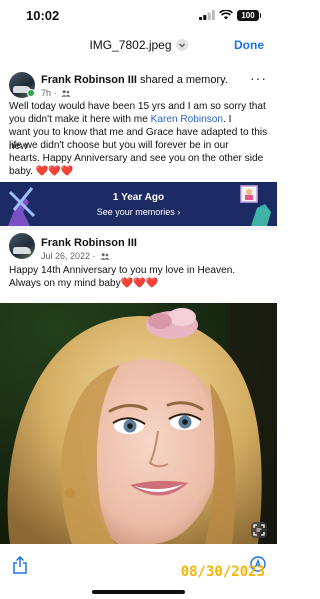 This screenshot has width=320, height=599. What do you see at coordinates (31, 93) in the screenshot?
I see `online-status-icon` at bounding box center [31, 93].